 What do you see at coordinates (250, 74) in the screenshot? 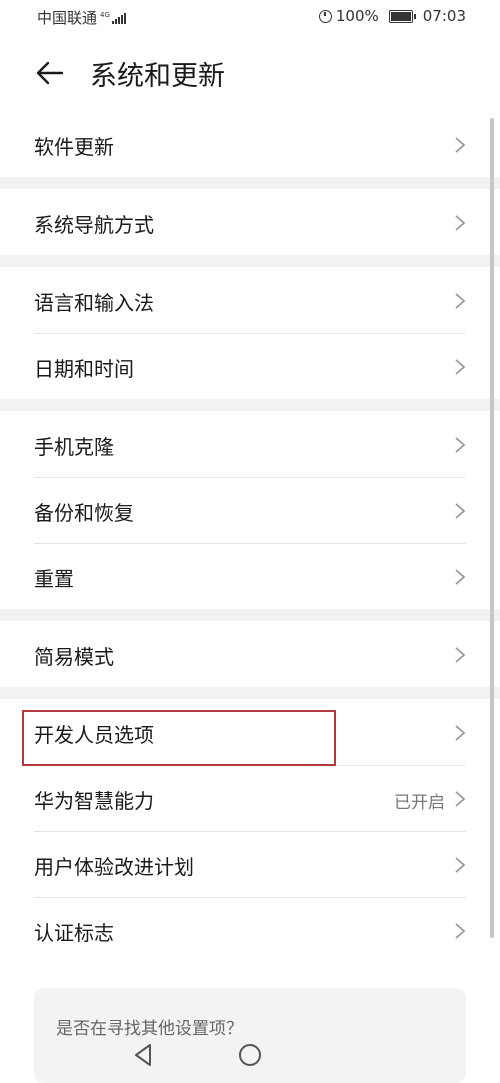
I see `title-bar: 系统和更新` at bounding box center [250, 74].